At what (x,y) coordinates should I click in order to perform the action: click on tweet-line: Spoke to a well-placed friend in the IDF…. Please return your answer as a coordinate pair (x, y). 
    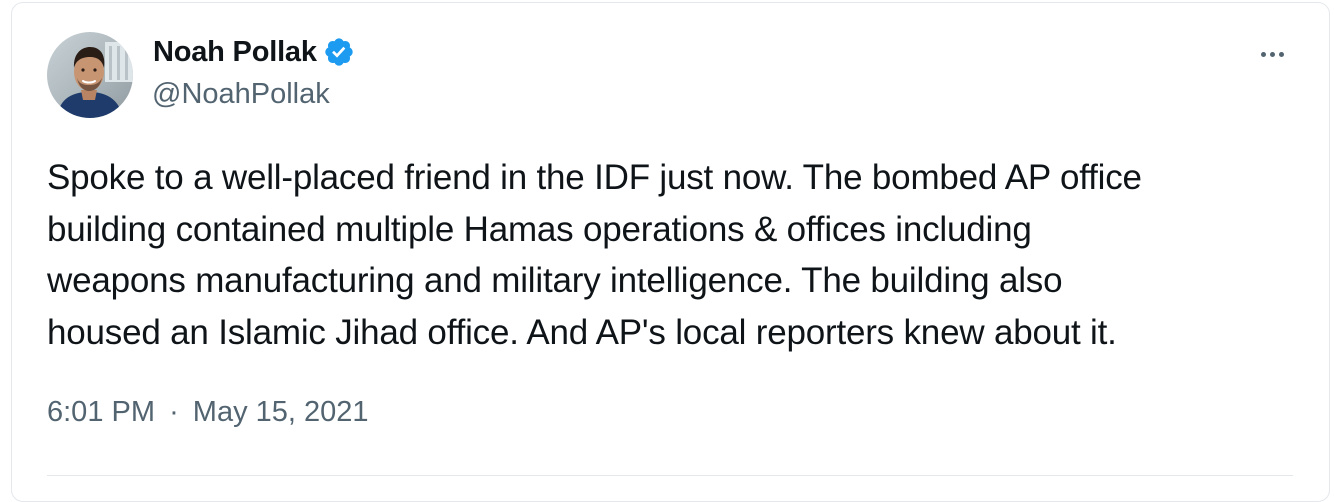
    Looking at the image, I should click on (594, 177).